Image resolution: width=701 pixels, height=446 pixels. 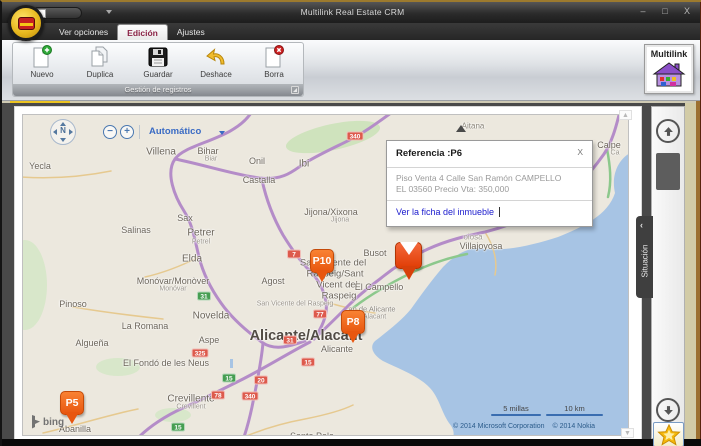 What do you see at coordinates (158, 57) in the screenshot?
I see `save-floppy-icon` at bounding box center [158, 57].